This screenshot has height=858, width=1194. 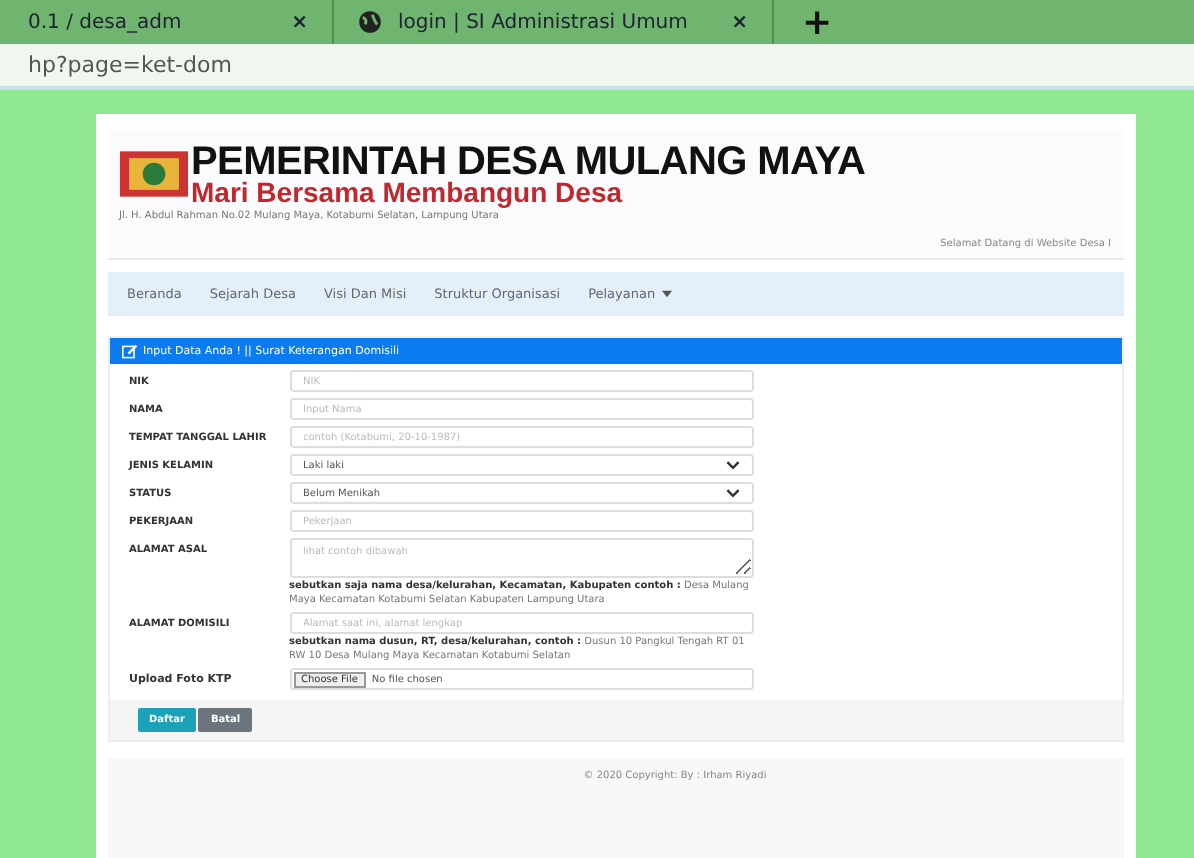 I want to click on emblem-logo-icon, so click(x=153, y=174).